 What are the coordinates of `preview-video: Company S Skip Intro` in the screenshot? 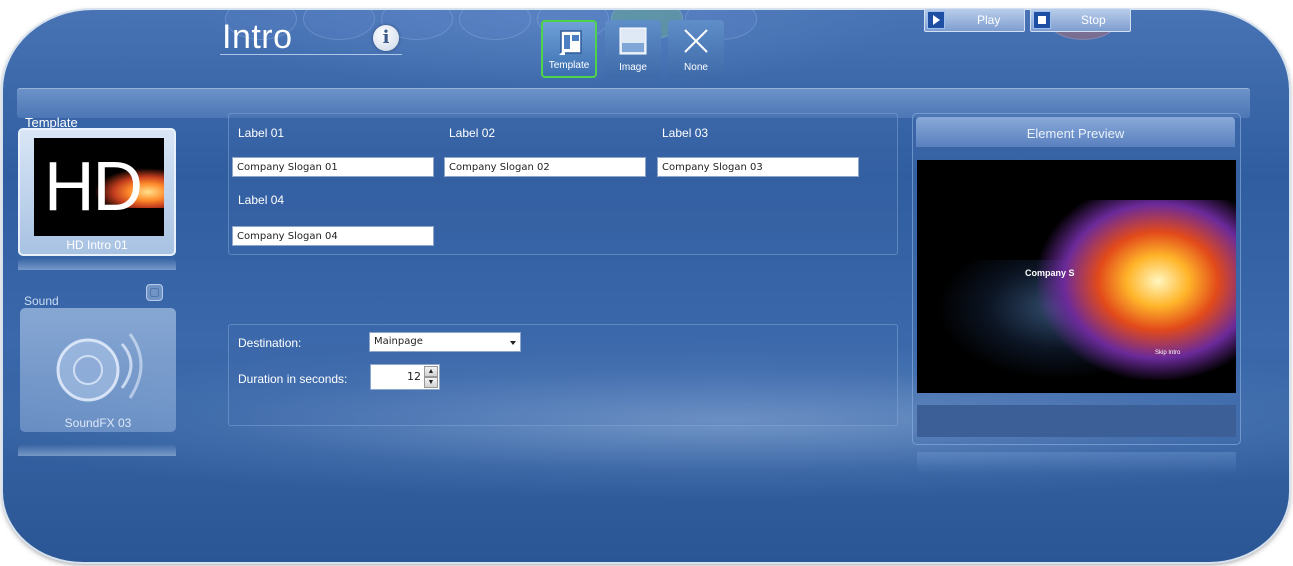 It's located at (1076, 276).